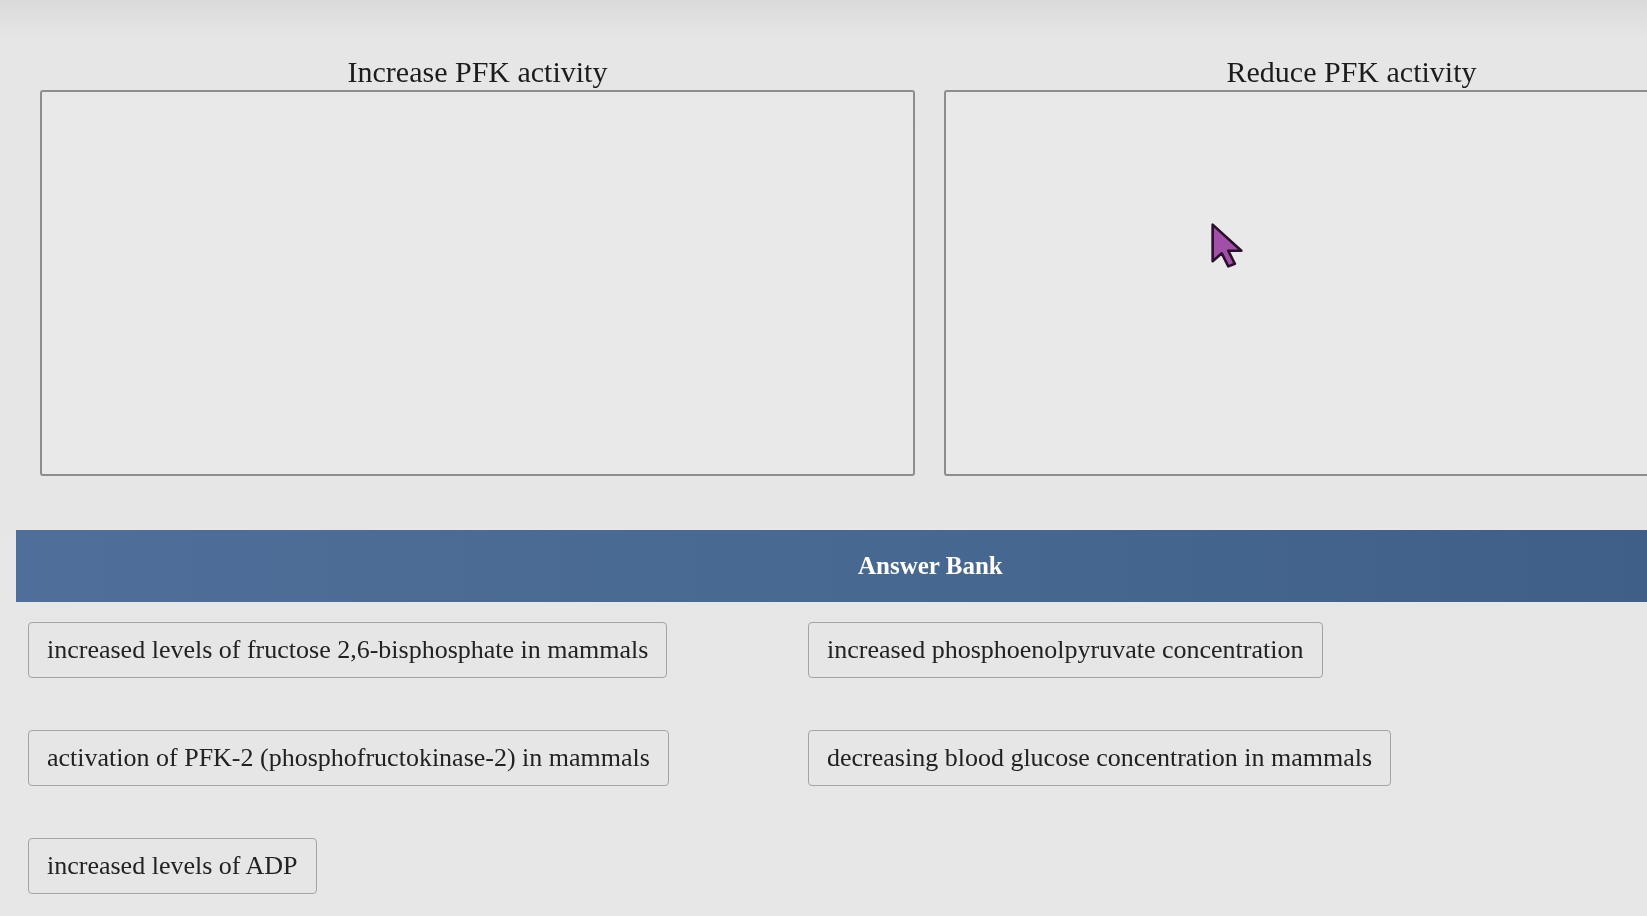 The height and width of the screenshot is (916, 1647). What do you see at coordinates (477, 72) in the screenshot?
I see `zone-title: Increase PFK activity` at bounding box center [477, 72].